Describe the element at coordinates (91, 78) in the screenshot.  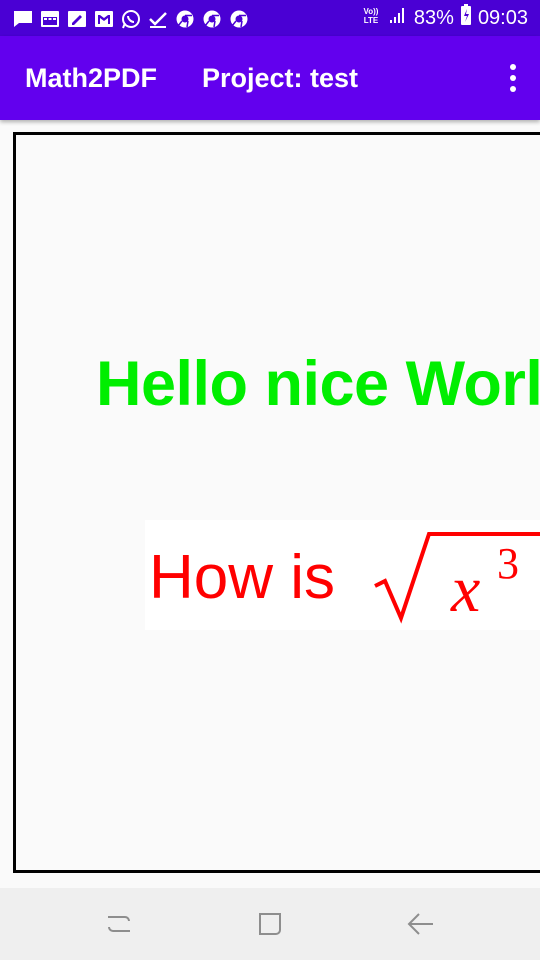
I see `app-title: Math2PDF` at that location.